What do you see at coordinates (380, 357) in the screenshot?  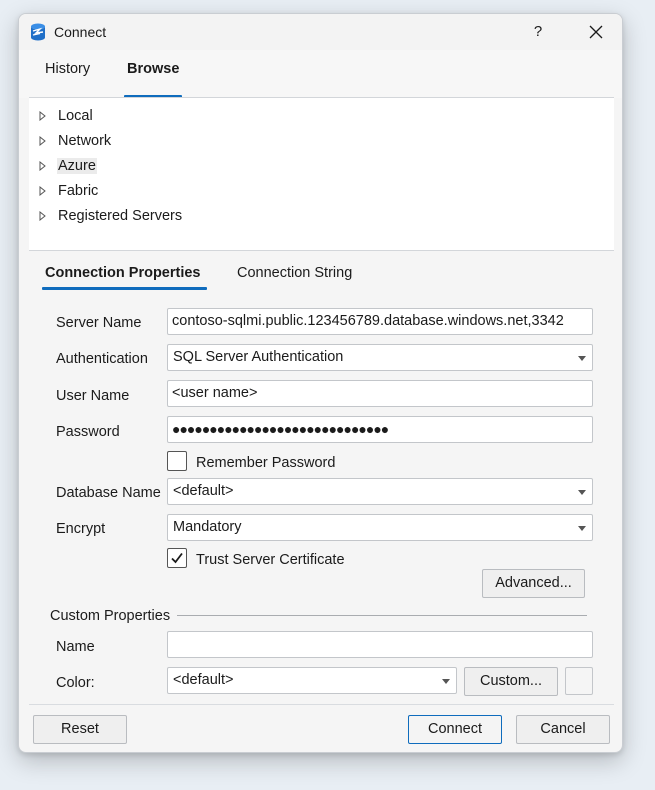 I see `authentication-select: SQL Server Authentication` at bounding box center [380, 357].